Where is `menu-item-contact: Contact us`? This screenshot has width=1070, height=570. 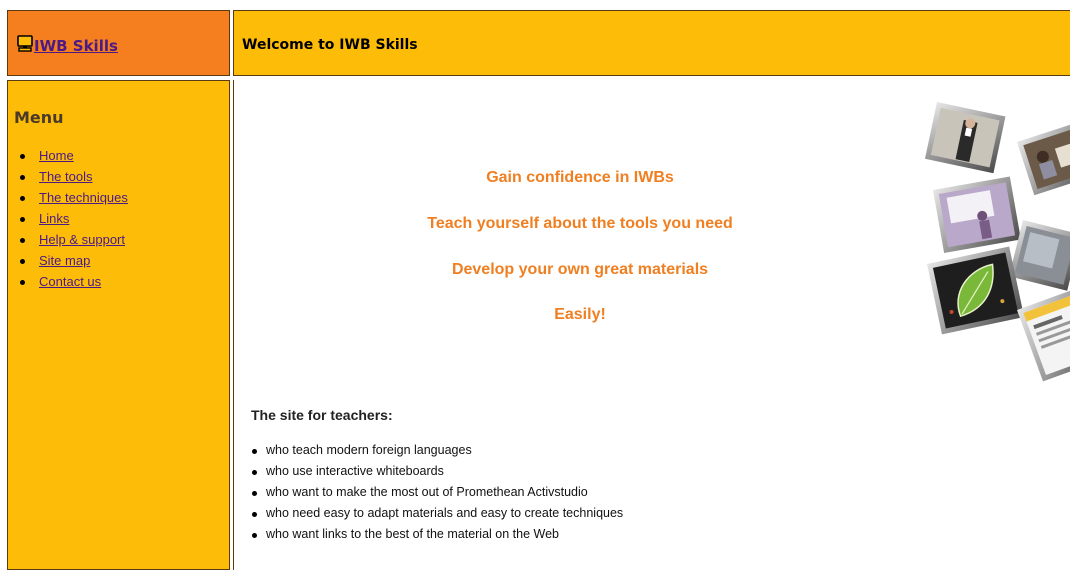 menu-item-contact: Contact us is located at coordinates (68, 283).